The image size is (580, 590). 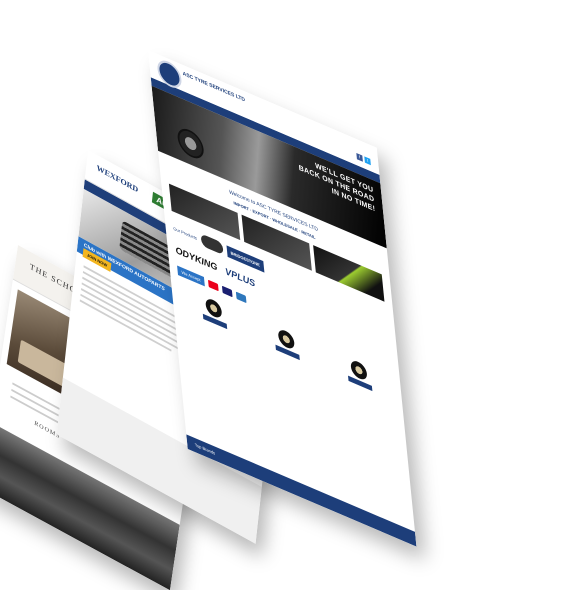 What do you see at coordinates (213, 285) in the screenshot?
I see `mastercard-icon` at bounding box center [213, 285].